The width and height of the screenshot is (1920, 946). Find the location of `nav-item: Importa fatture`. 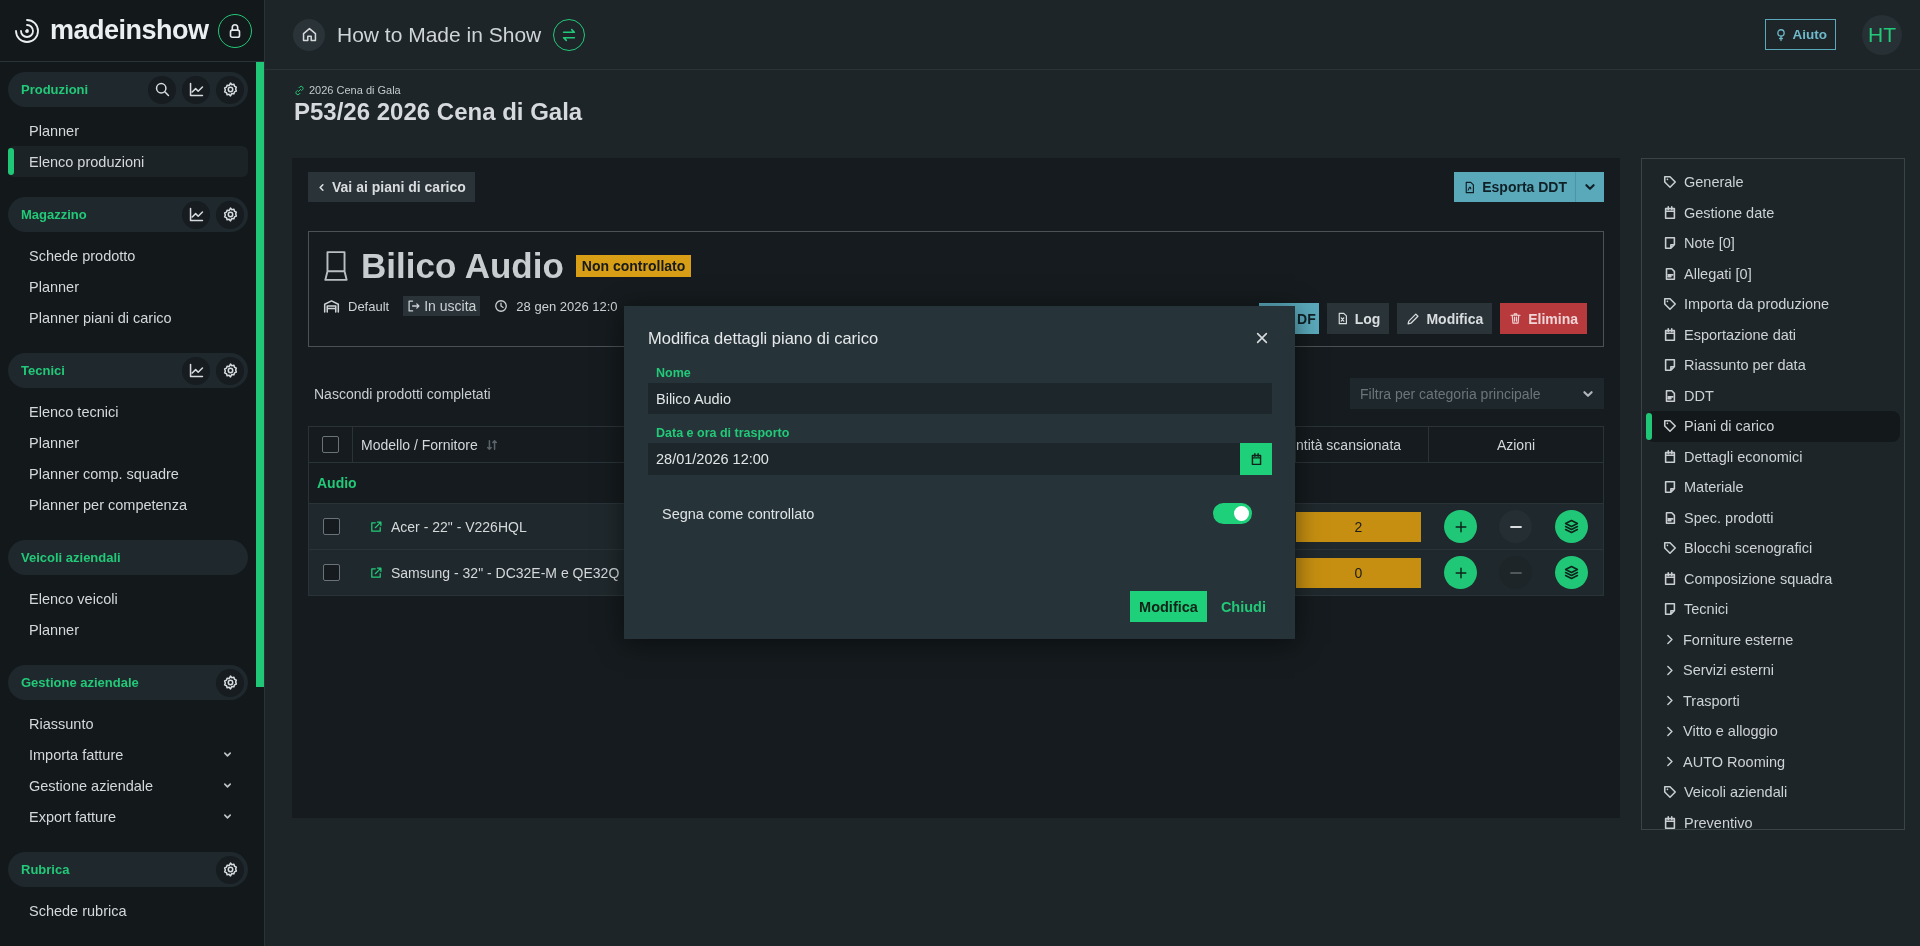

nav-item: Importa fatture is located at coordinates (128, 754).